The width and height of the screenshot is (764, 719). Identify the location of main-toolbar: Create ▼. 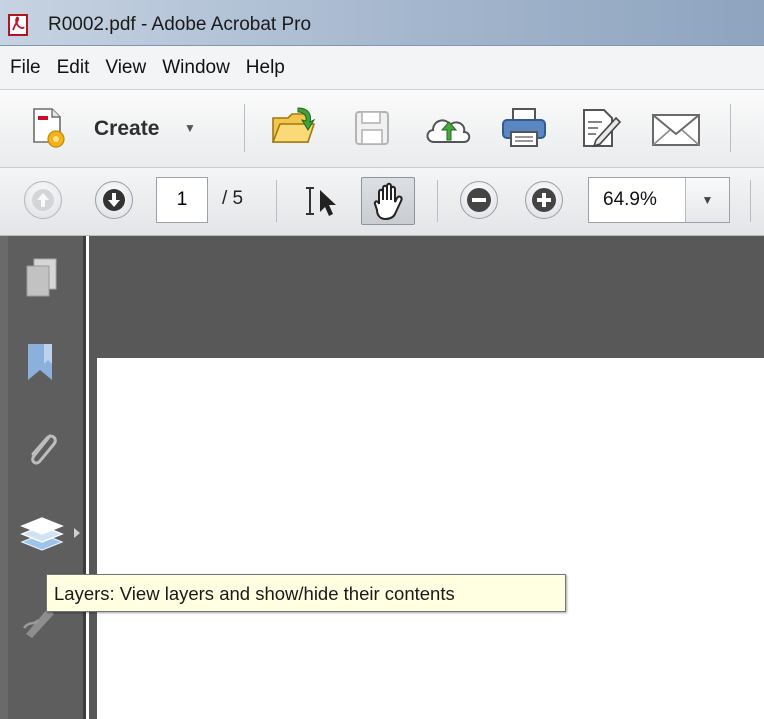
(382, 129).